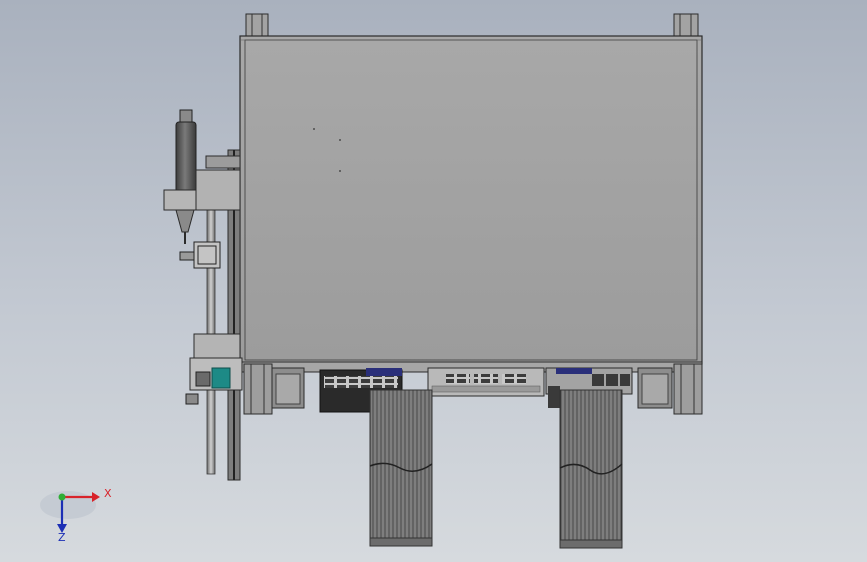 The image size is (867, 562). What do you see at coordinates (655, 388) in the screenshot?
I see `right-stepper-motor` at bounding box center [655, 388].